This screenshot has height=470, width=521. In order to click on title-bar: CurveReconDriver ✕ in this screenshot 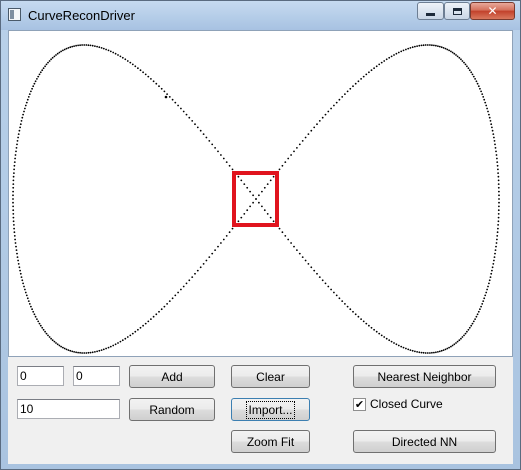, I will do `click(260, 15)`.